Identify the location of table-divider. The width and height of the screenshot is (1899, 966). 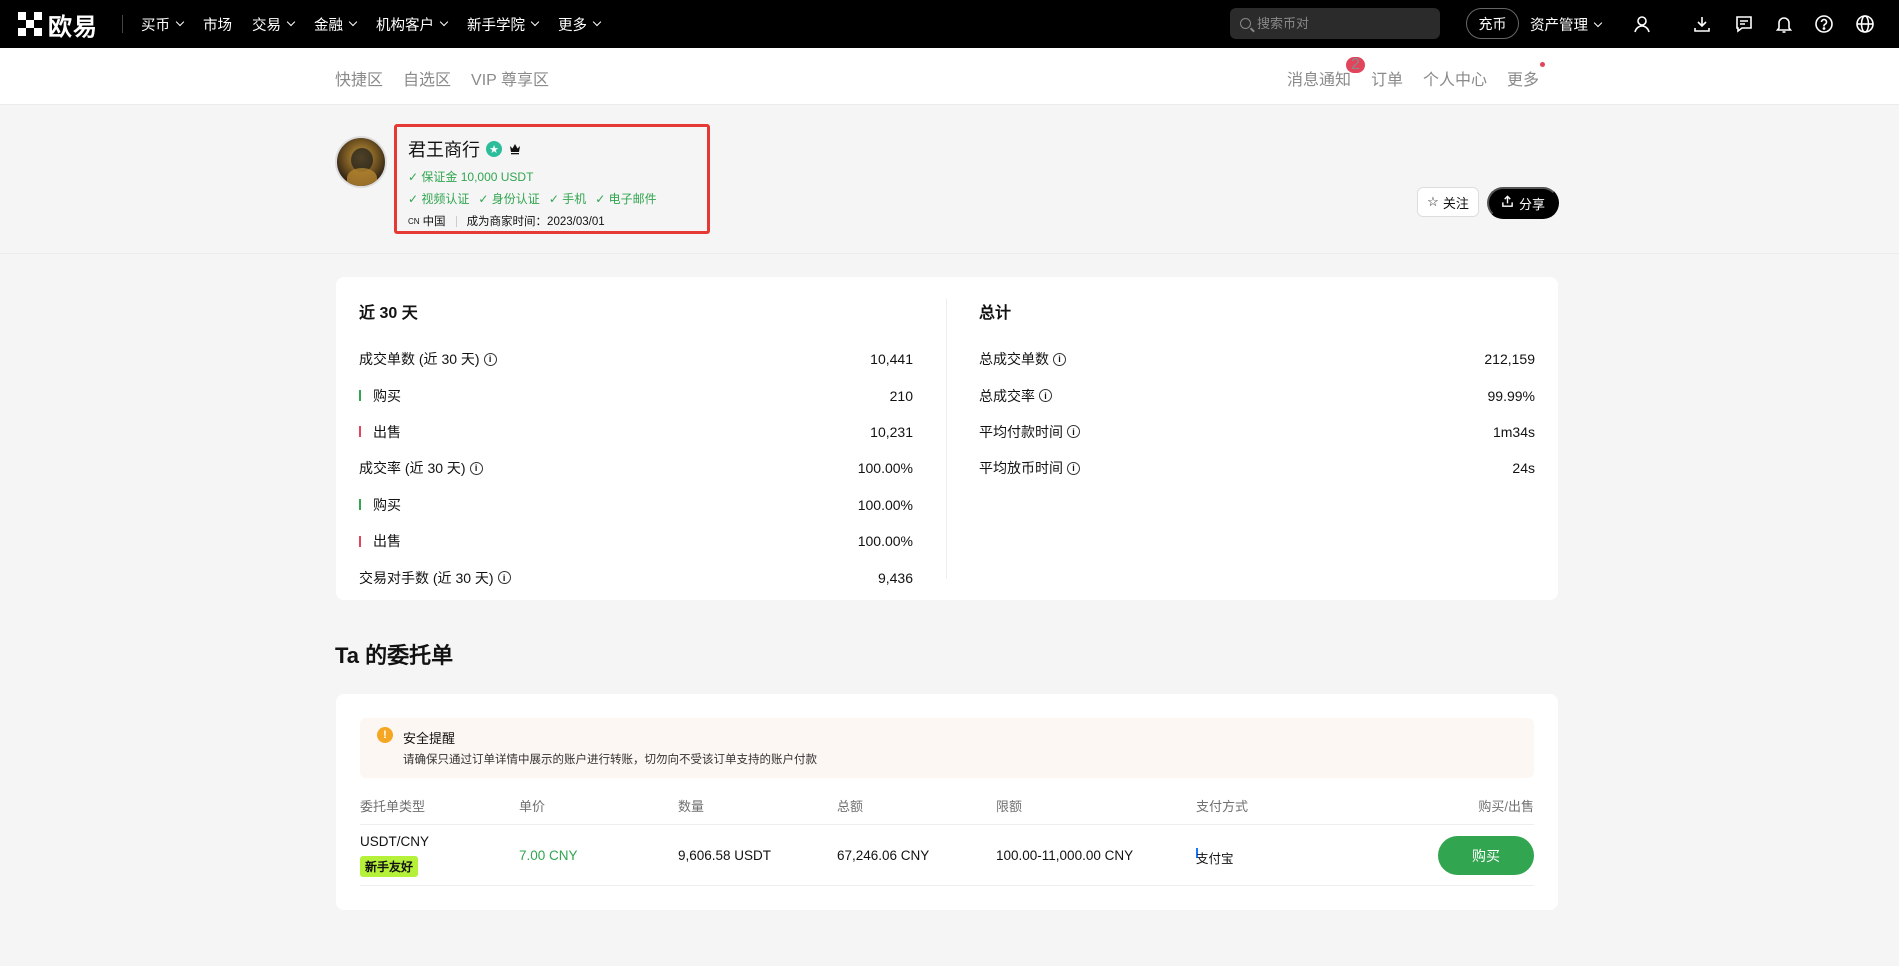
(947, 885).